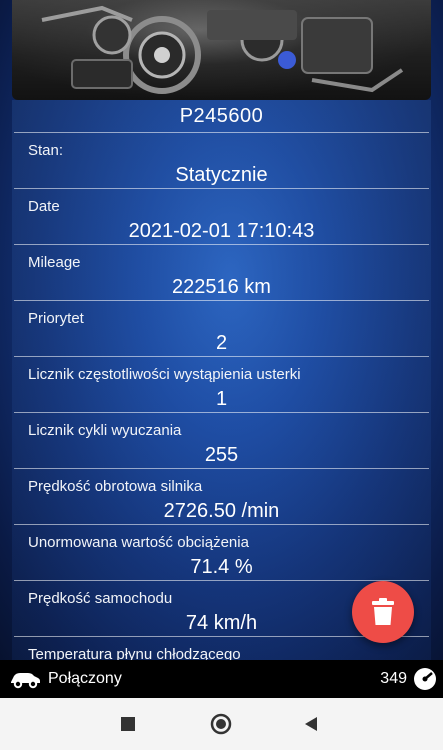  Describe the element at coordinates (221, 329) in the screenshot. I see `detail-row: Priorytet 2` at that location.